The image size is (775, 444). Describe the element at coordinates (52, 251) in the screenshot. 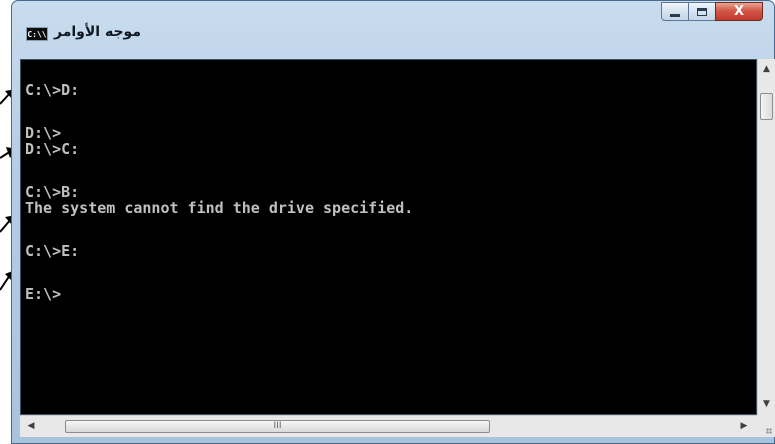

I see `console-line: C:\>E:` at that location.